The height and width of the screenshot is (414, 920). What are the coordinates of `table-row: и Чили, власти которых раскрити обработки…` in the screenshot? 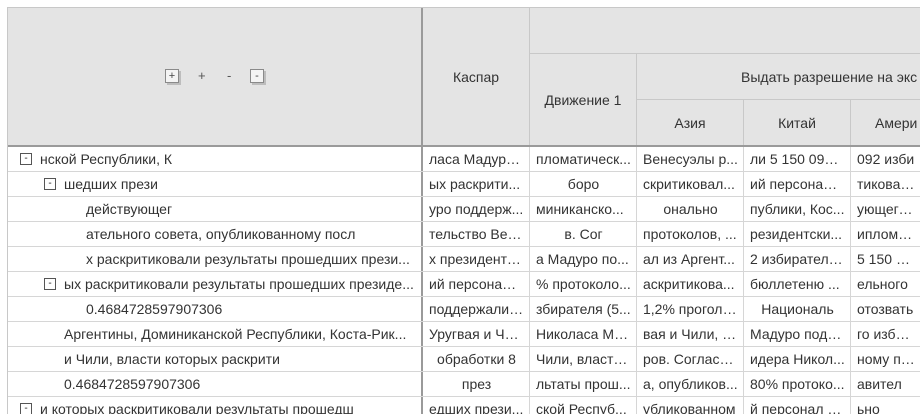 It's located at (464, 359).